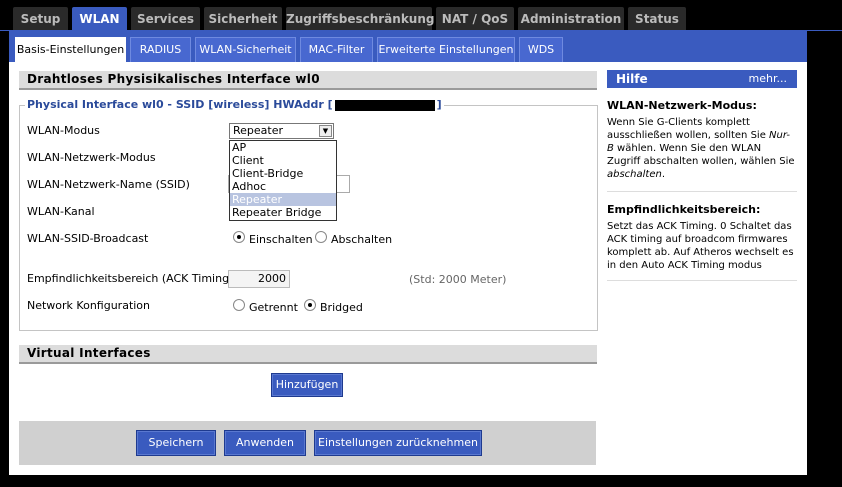 The width and height of the screenshot is (842, 487). What do you see at coordinates (310, 305) in the screenshot?
I see `radio-bridged` at bounding box center [310, 305].